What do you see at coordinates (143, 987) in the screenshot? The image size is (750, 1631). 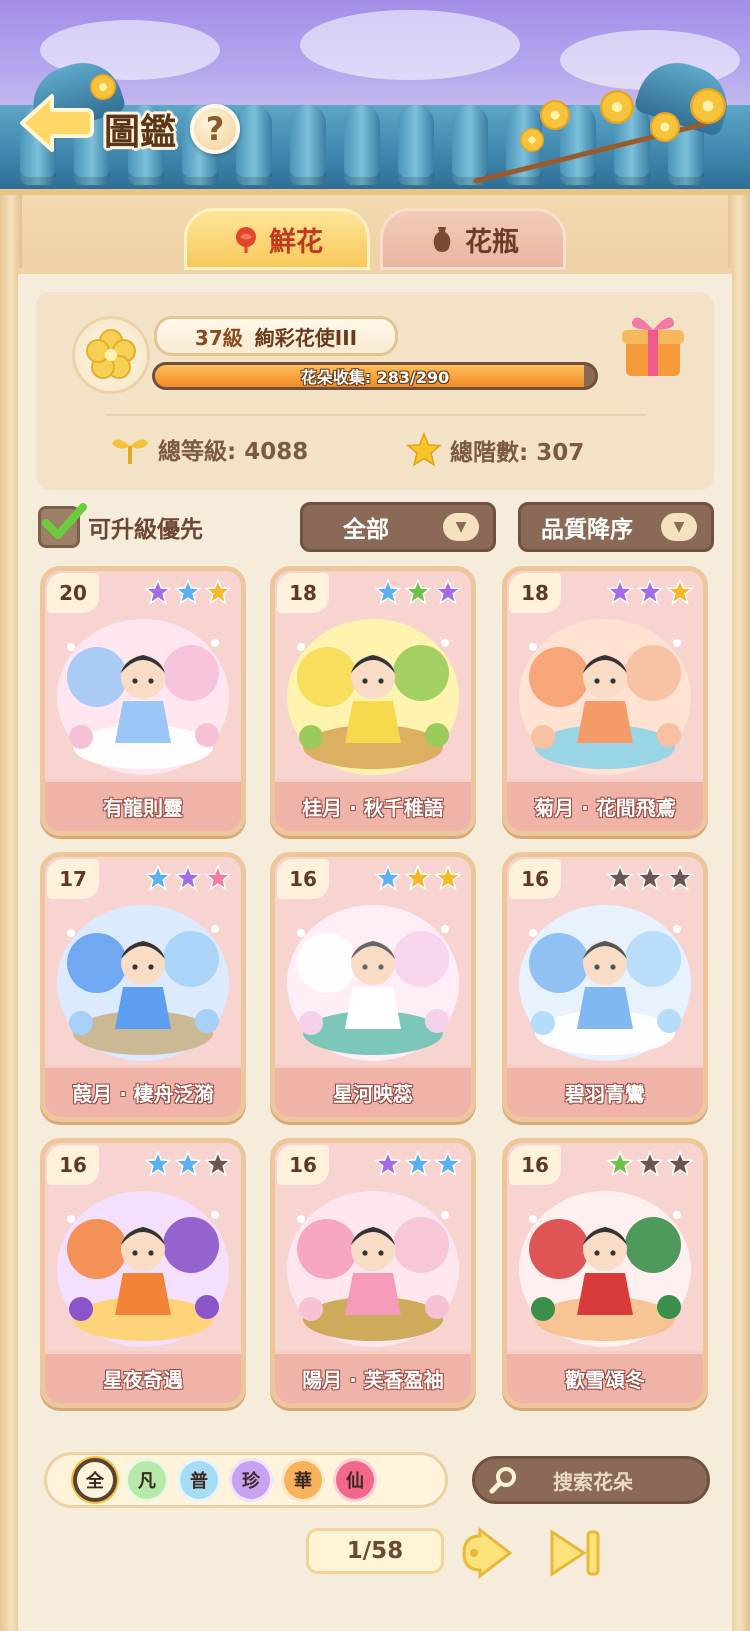 I see `flower-card: 17 葭月 · 棲舟泛漪` at bounding box center [143, 987].